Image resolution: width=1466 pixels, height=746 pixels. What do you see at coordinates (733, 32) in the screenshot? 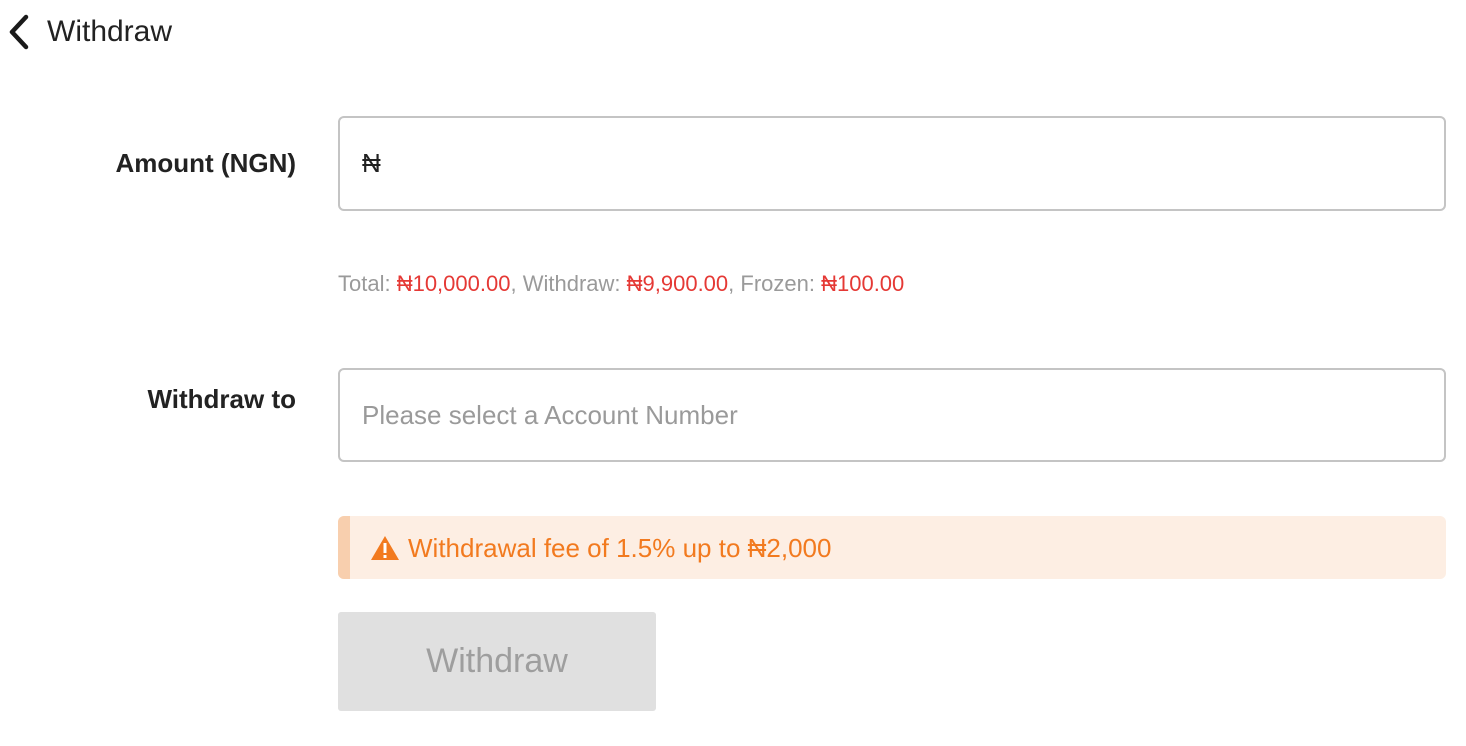
I see `page-header: Withdraw` at bounding box center [733, 32].